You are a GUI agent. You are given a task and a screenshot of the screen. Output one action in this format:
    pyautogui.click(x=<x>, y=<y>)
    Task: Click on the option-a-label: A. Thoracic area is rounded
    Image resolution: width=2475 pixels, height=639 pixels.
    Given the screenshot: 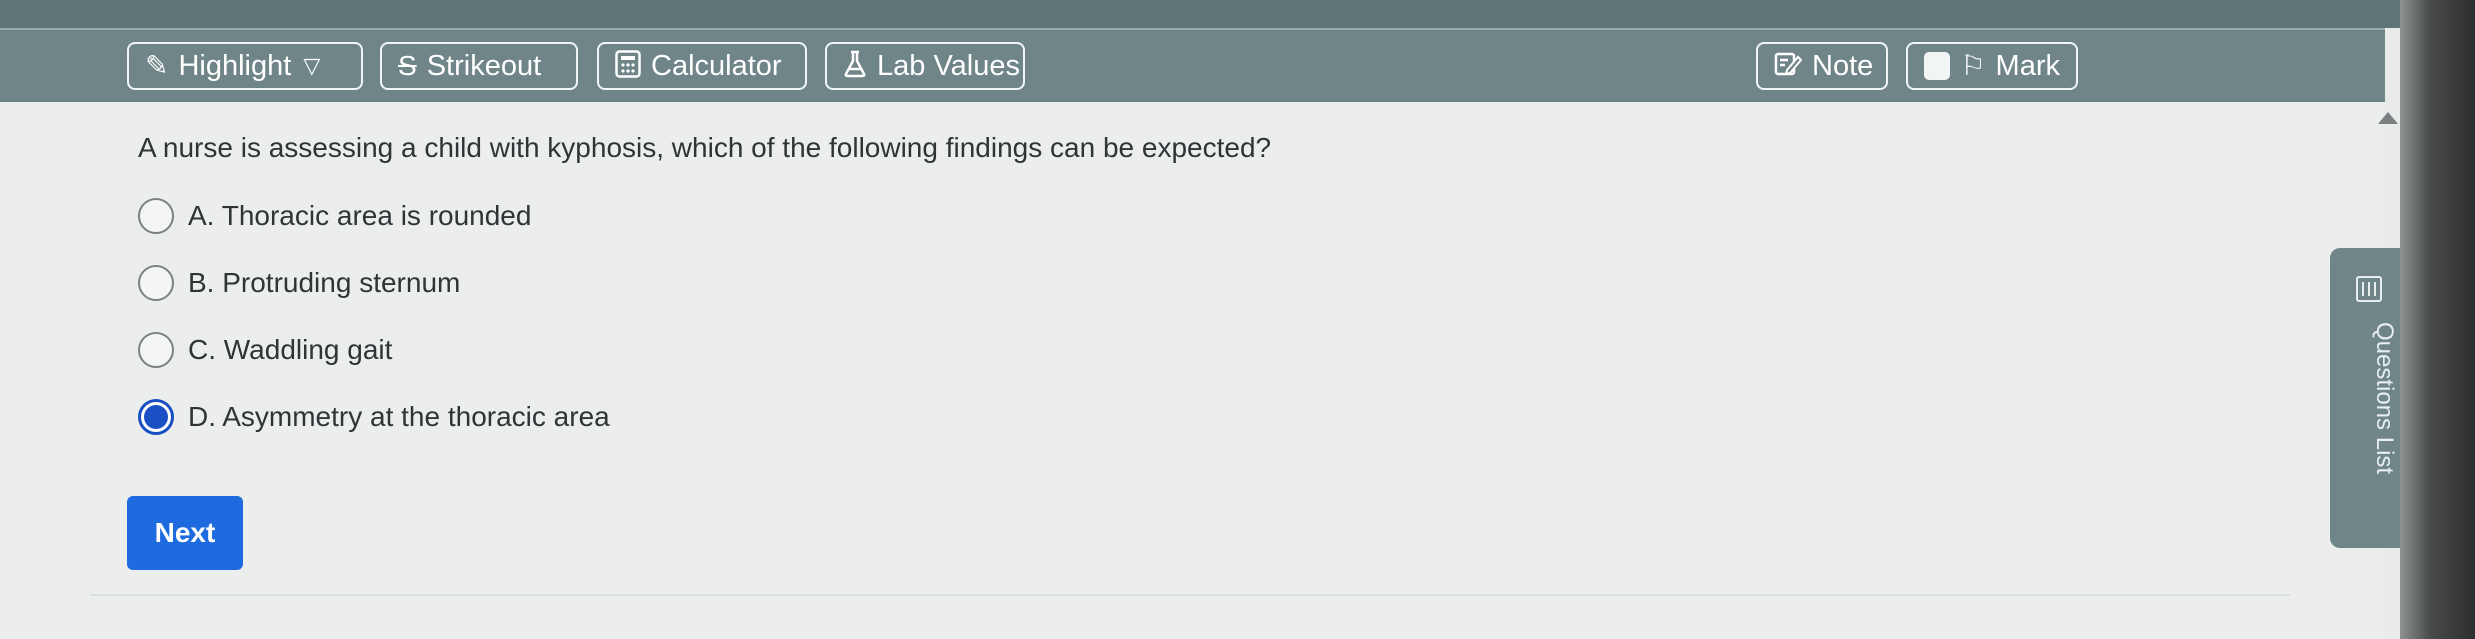 What is the action you would take?
    pyautogui.click(x=360, y=215)
    